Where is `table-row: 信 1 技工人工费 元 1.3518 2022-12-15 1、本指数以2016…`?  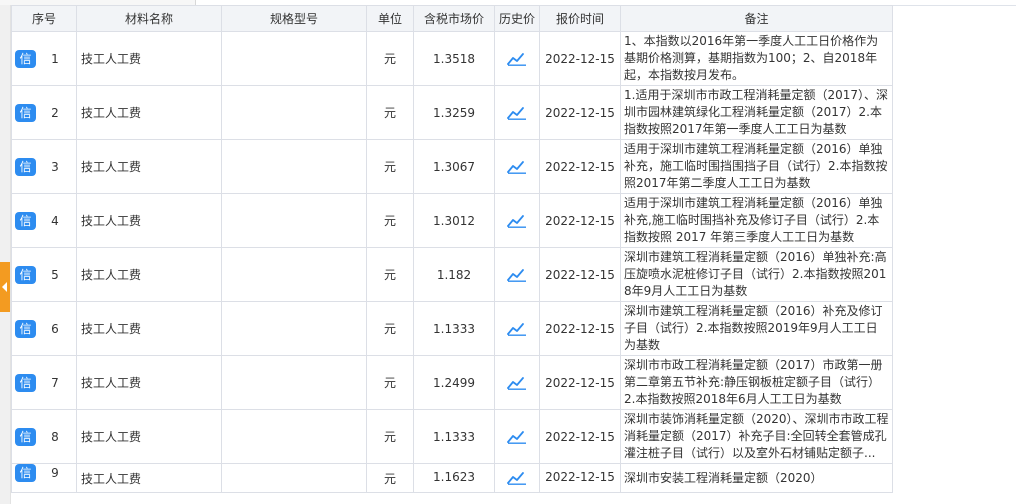 table-row: 信 1 技工人工费 元 1.3518 2022-12-15 1、本指数以2016… is located at coordinates (452, 58).